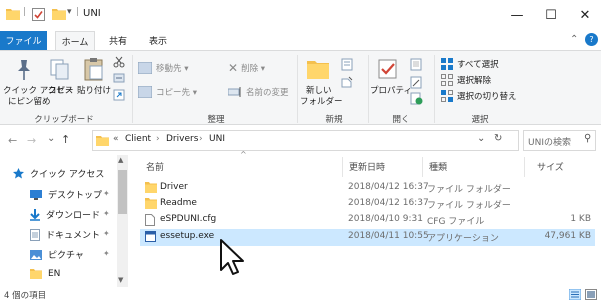  I want to click on edit-icon, so click(416, 82).